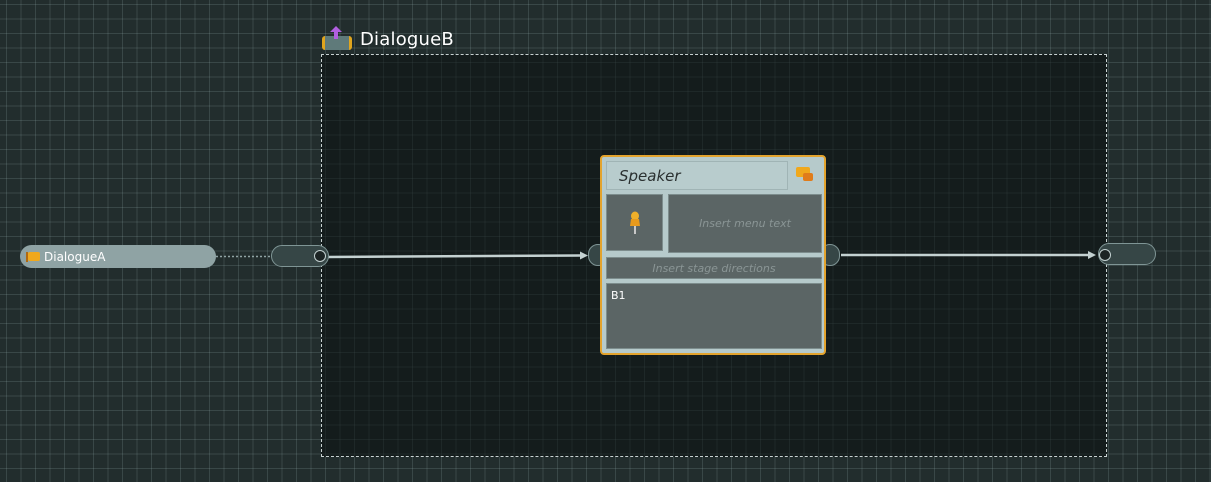 This screenshot has height=482, width=1211. What do you see at coordinates (1092, 255) in the screenshot?
I see `output-arrowhead` at bounding box center [1092, 255].